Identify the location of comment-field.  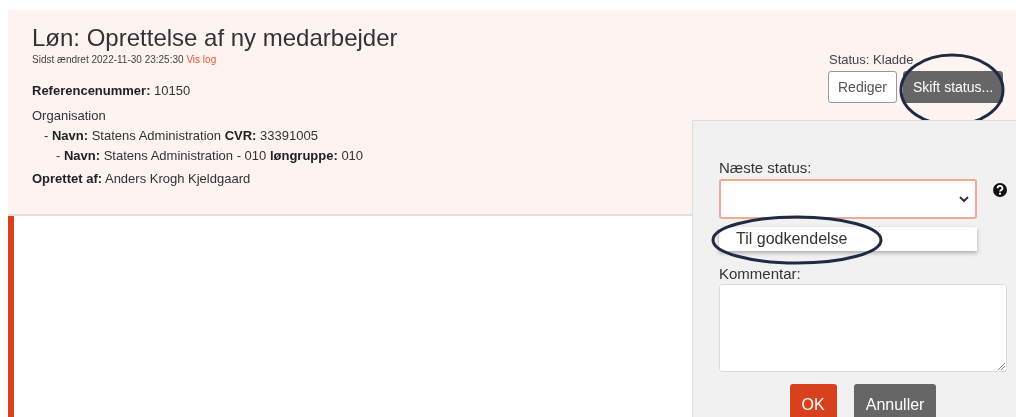
(863, 328).